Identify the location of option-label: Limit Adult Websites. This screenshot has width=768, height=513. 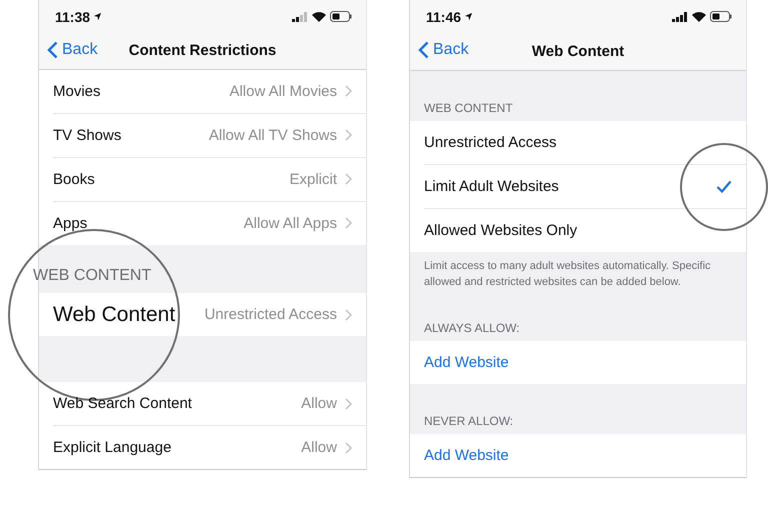
(491, 187).